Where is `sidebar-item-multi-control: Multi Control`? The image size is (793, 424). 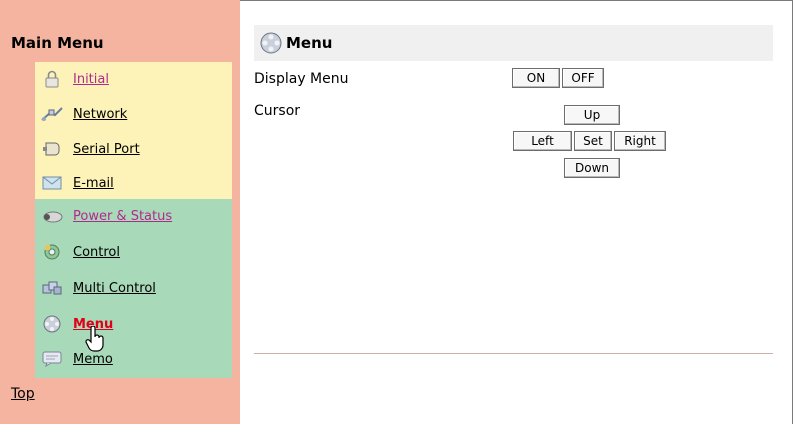
sidebar-item-multi-control: Multi Control is located at coordinates (133, 288).